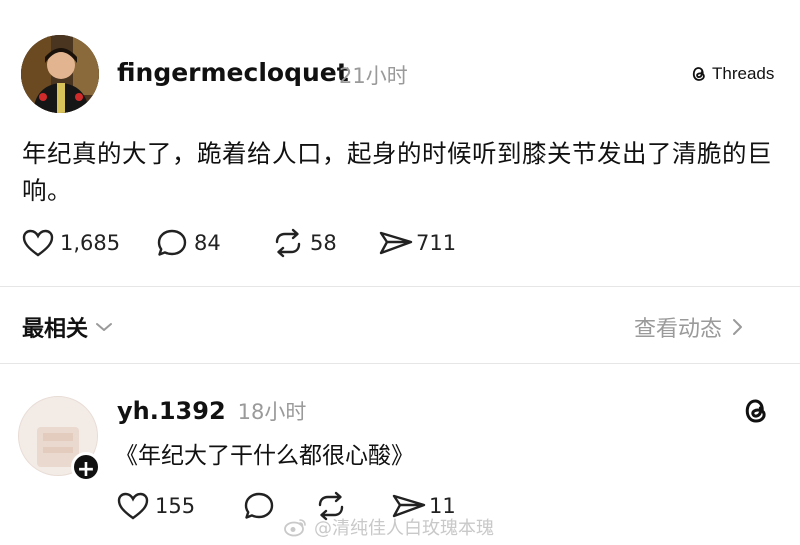  Describe the element at coordinates (404, 528) in the screenshot. I see `watermark-text: @清纯佳人白玫瑰本瑰` at that location.